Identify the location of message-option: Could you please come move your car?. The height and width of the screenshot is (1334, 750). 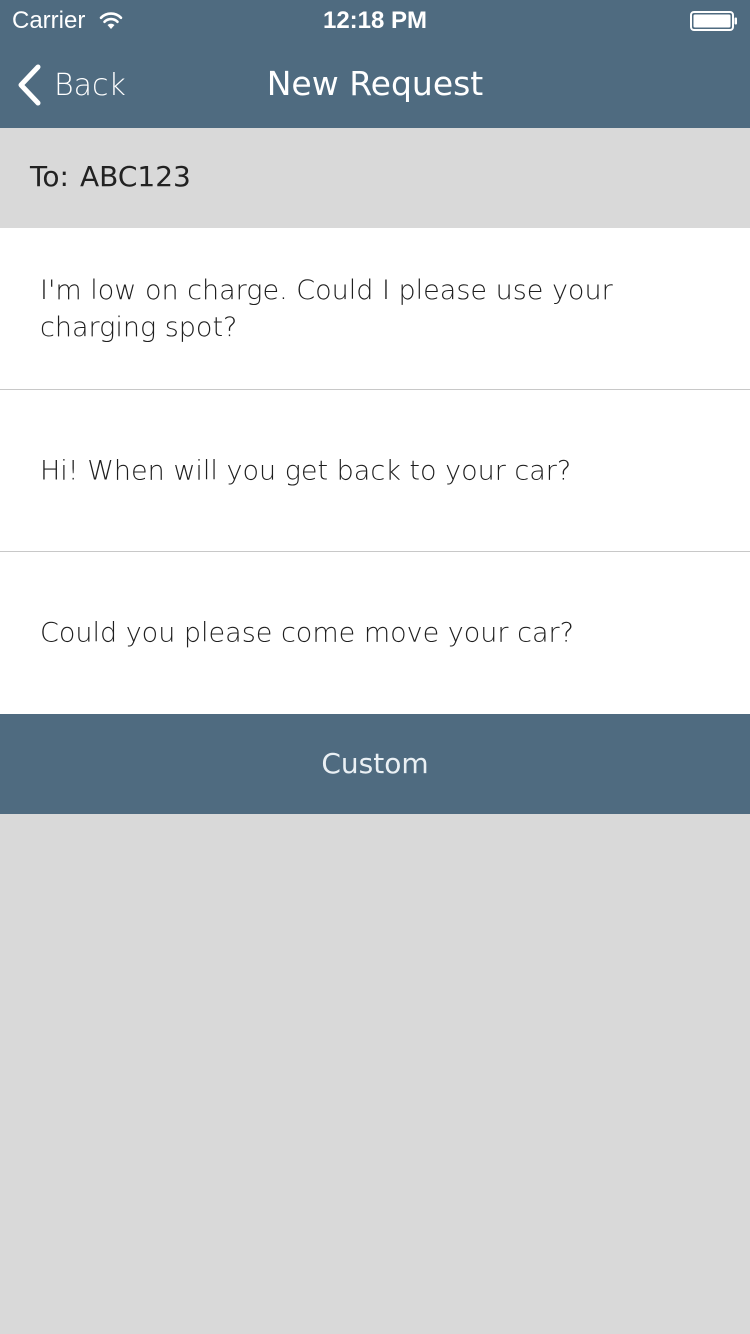
(375, 633).